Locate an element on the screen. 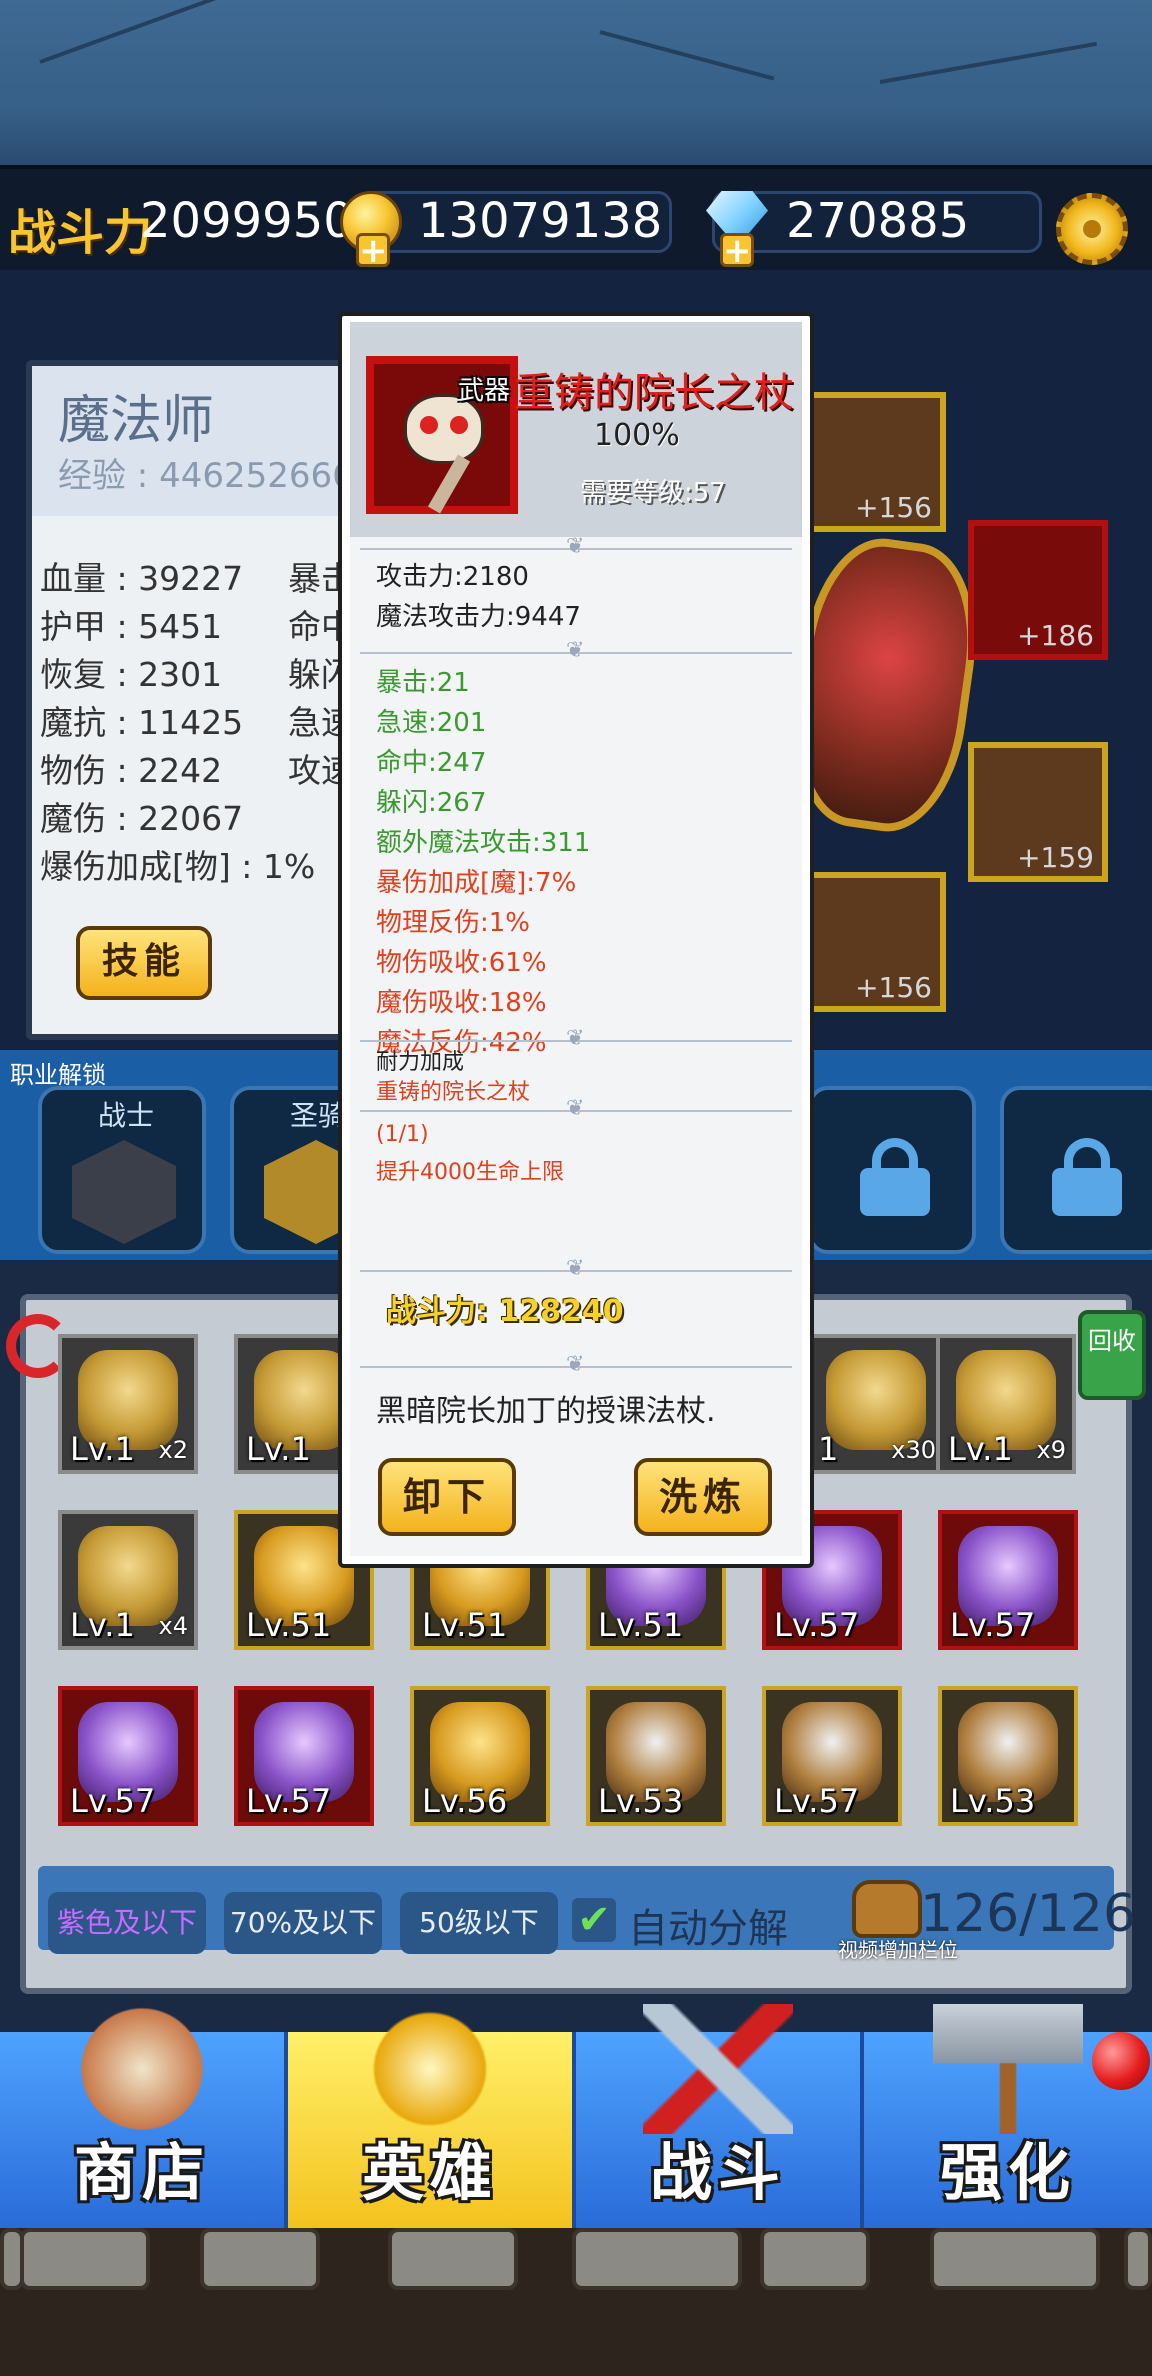 The width and height of the screenshot is (1152, 2376). unequip-button: 卸下 is located at coordinates (447, 1497).